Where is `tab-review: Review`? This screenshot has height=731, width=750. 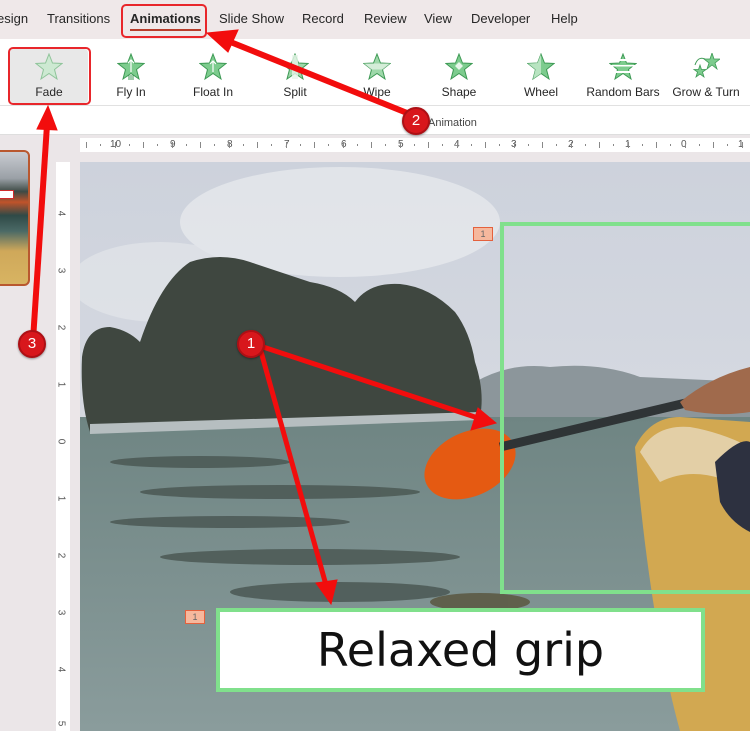
tab-review: Review is located at coordinates (385, 18).